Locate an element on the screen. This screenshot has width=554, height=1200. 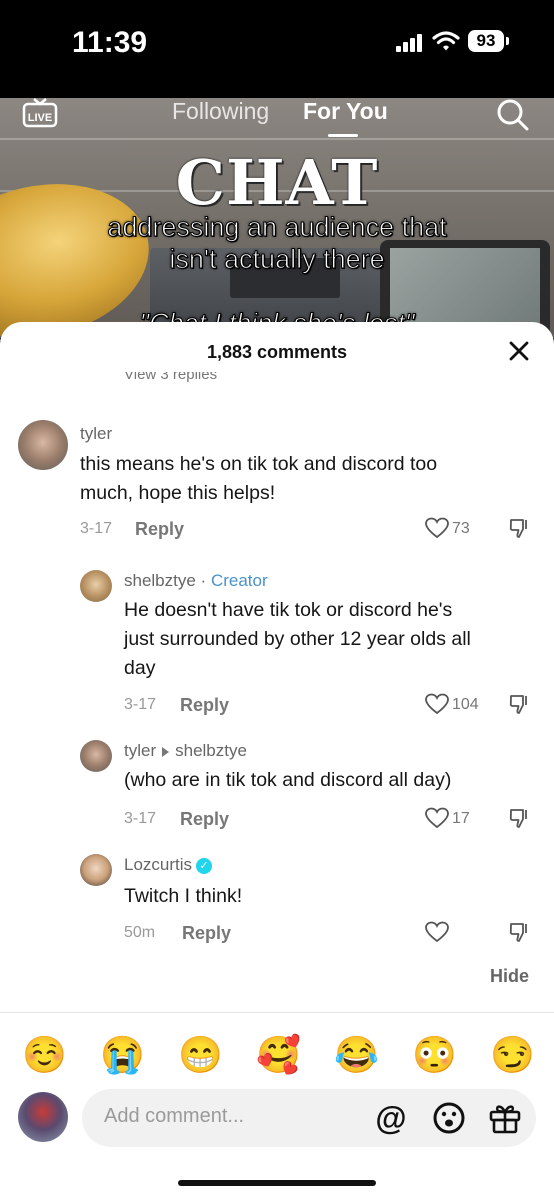
emoji-crying: 😭 is located at coordinates (122, 1055).